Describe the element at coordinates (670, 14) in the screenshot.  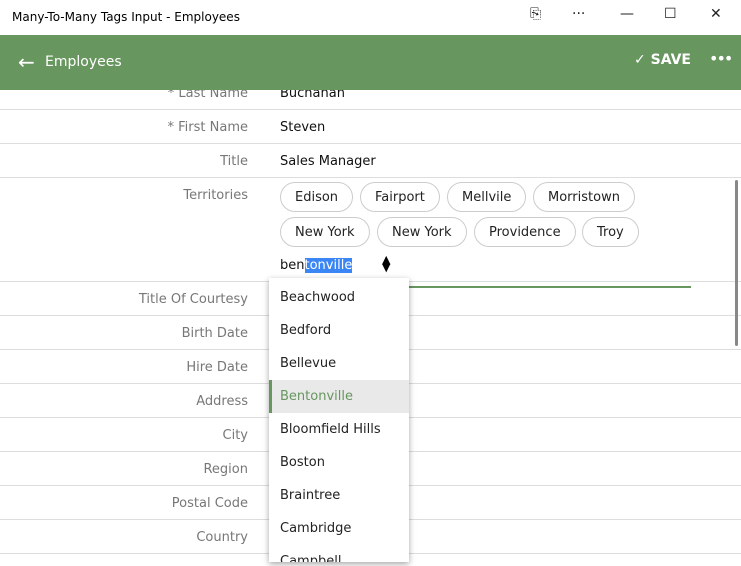
I see `maximize-button: ☐` at that location.